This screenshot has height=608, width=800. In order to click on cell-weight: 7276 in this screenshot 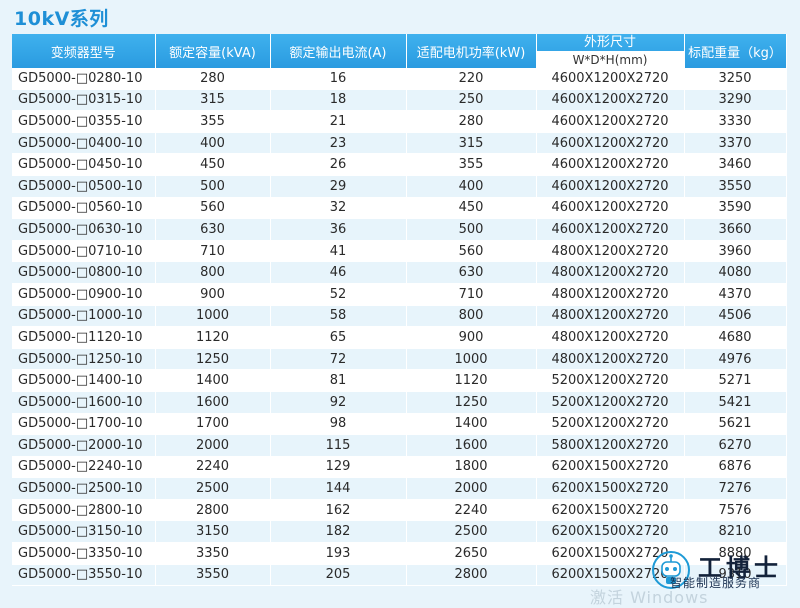, I will do `click(735, 488)`.